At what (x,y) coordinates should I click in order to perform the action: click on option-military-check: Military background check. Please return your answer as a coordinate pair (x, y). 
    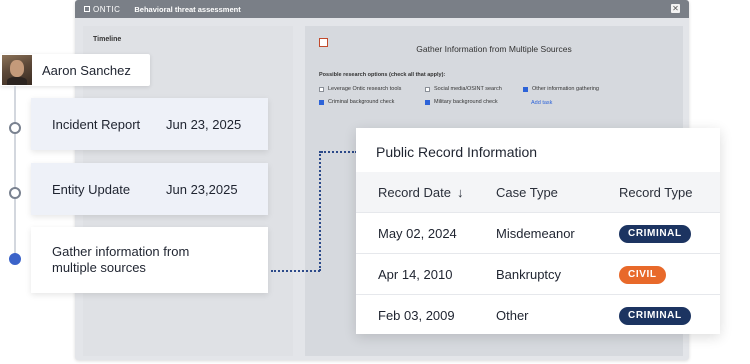
    Looking at the image, I should click on (461, 102).